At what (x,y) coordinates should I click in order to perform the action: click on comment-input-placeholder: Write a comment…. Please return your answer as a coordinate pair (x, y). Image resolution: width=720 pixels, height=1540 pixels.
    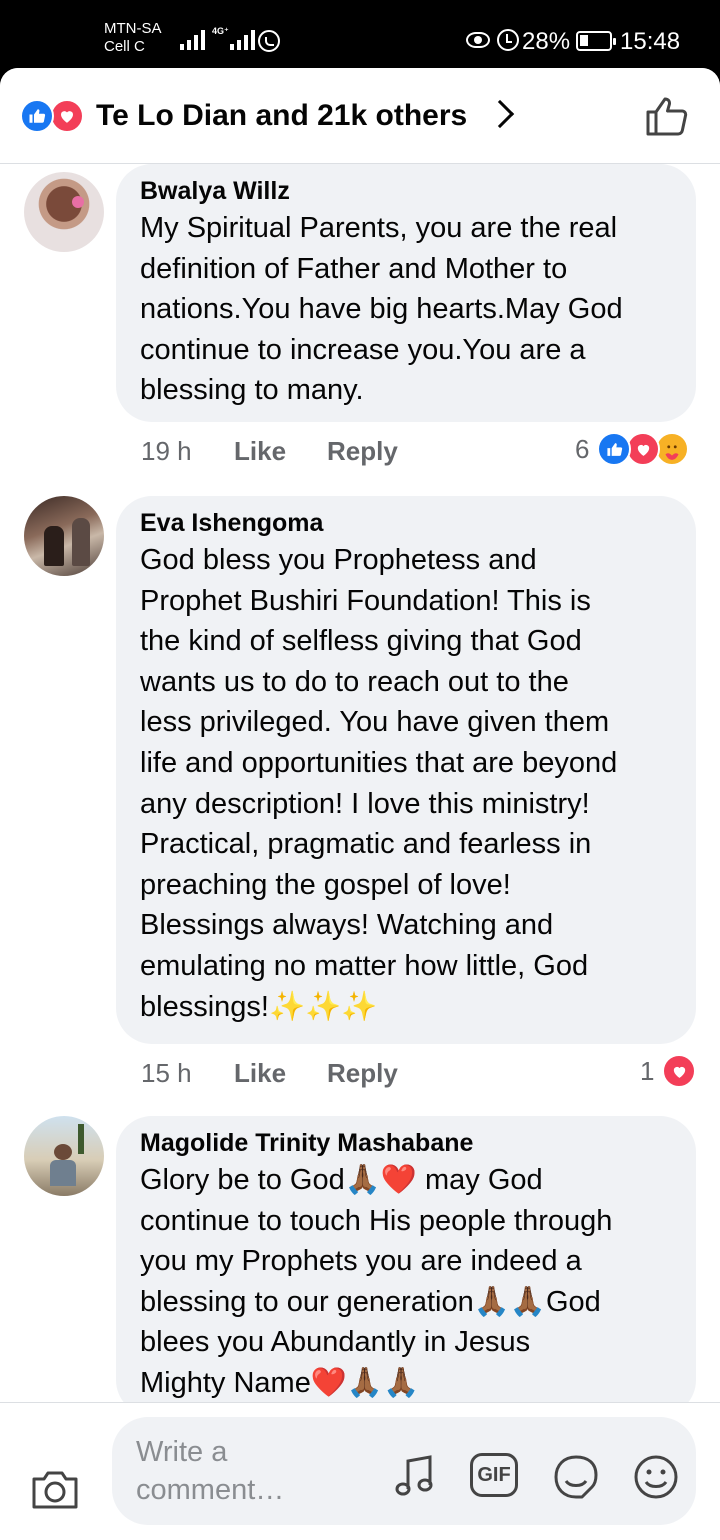
    Looking at the image, I should click on (210, 1471).